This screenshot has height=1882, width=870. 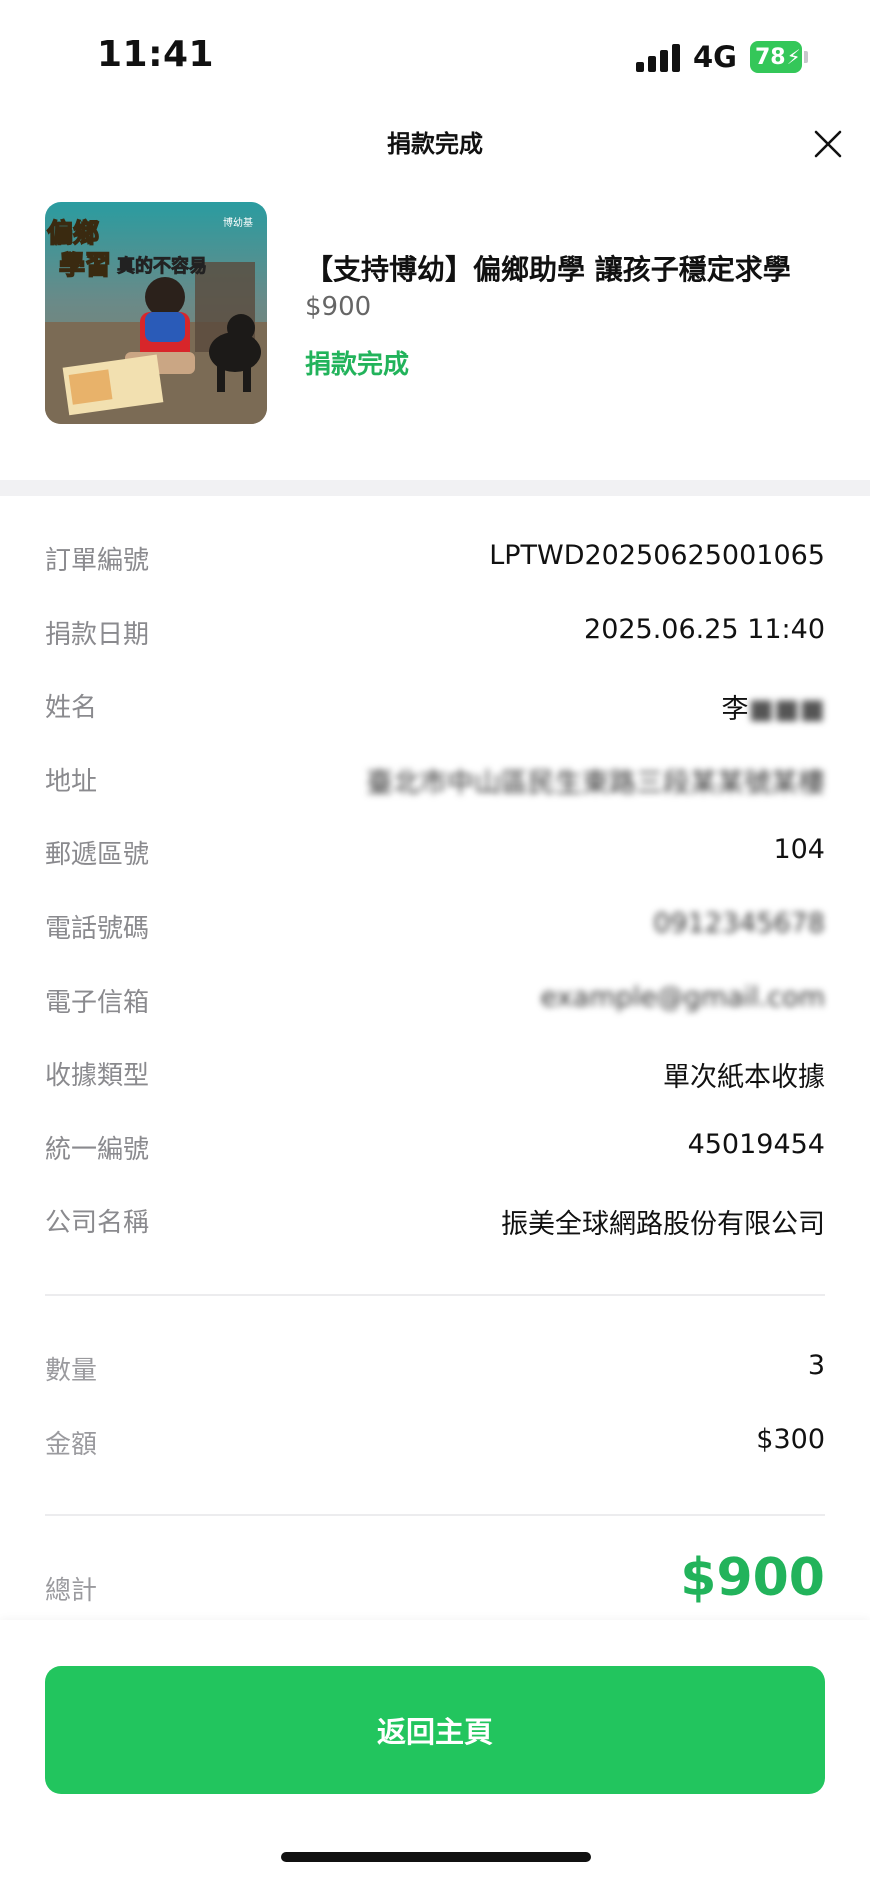 What do you see at coordinates (435, 488) in the screenshot?
I see `section-divider` at bounding box center [435, 488].